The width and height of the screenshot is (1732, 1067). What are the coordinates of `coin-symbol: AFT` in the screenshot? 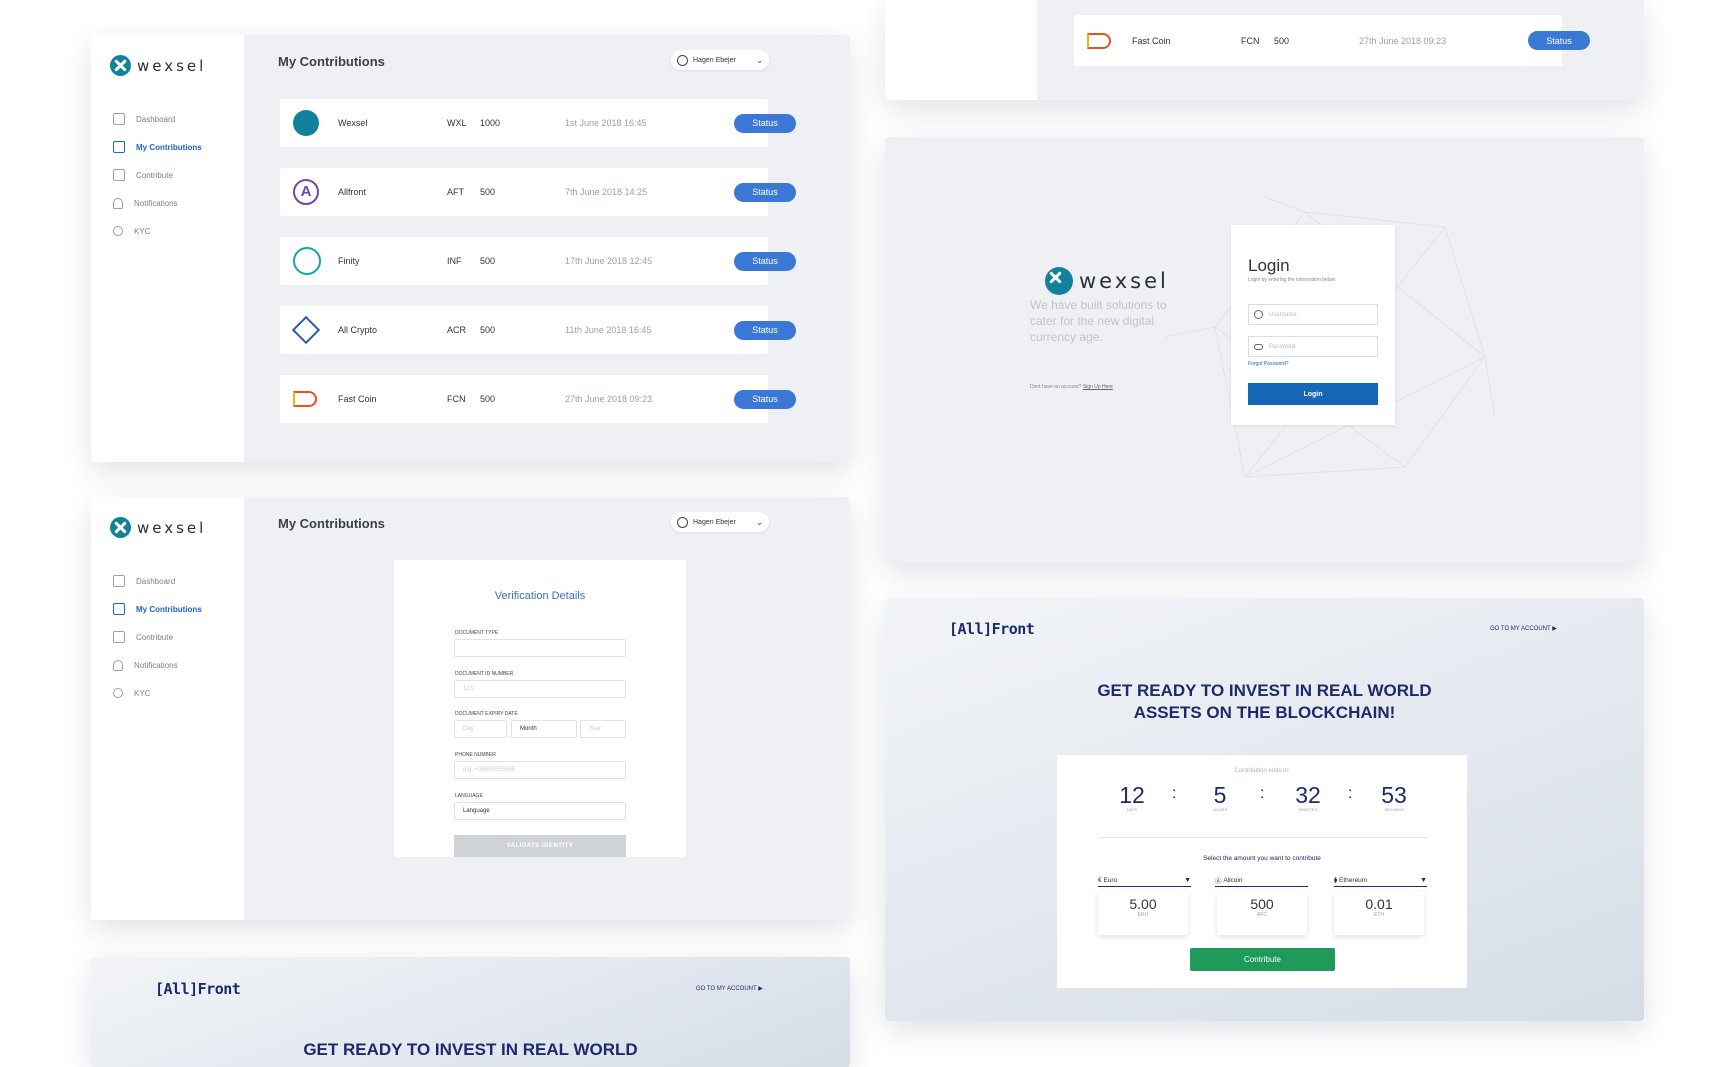 It's located at (455, 192).